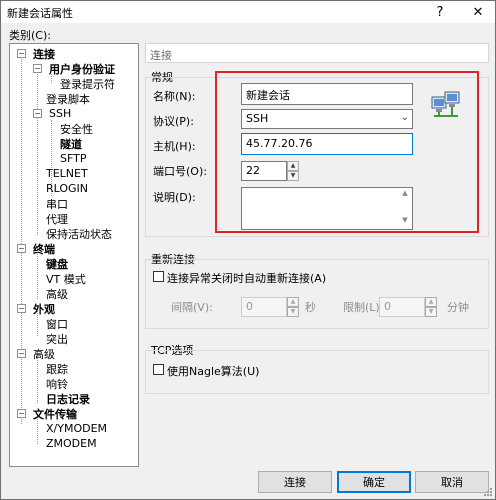  Describe the element at coordinates (55, 414) in the screenshot. I see `tree-item-label: 文件传输` at that location.